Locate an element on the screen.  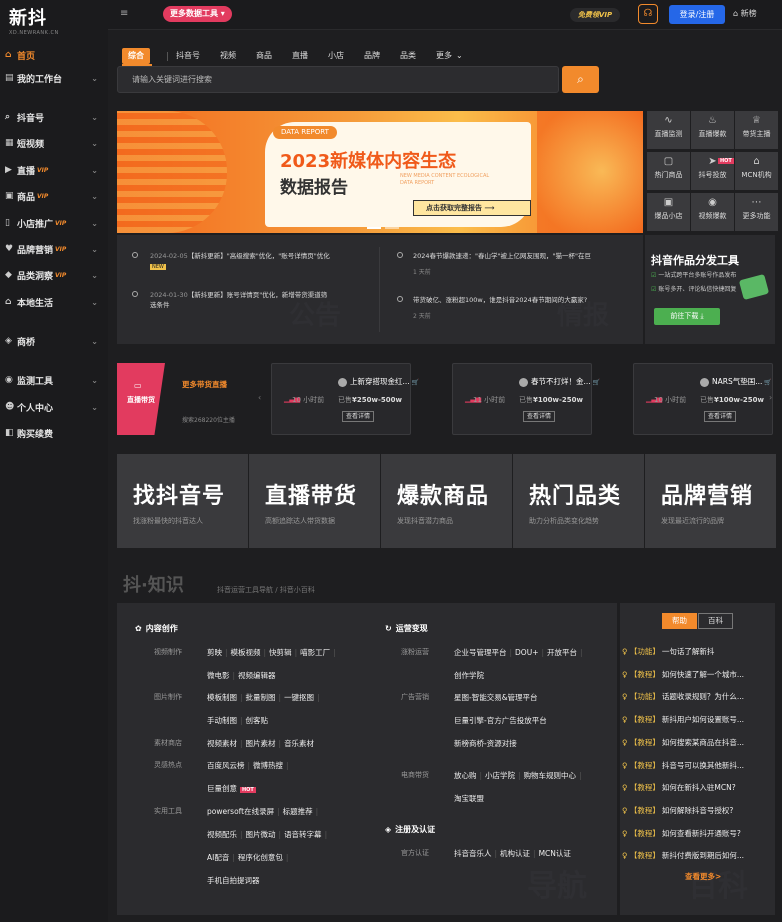
sidebar-item: ⌕ 抖音号 ⌄ is located at coordinates (54, 117).